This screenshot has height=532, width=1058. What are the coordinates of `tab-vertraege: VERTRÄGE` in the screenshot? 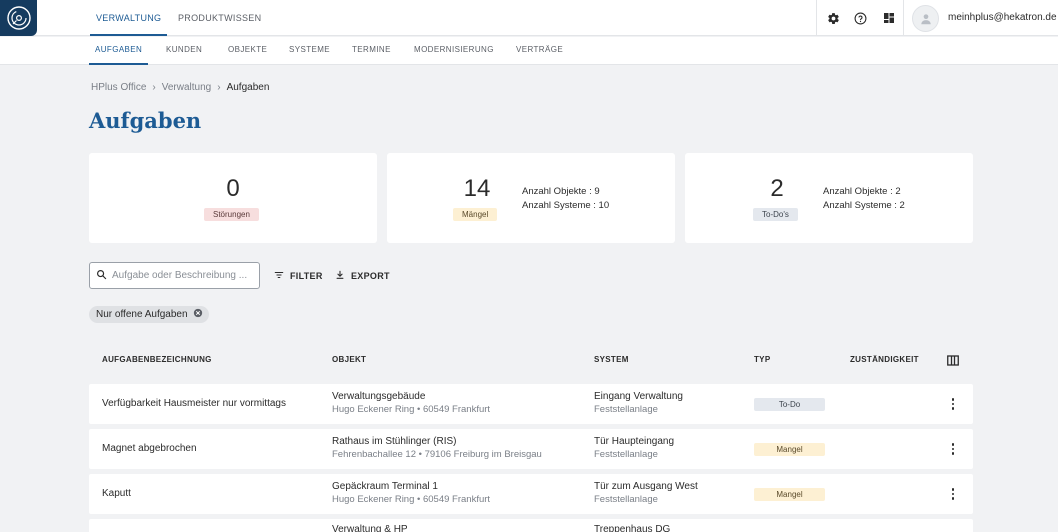 It's located at (539, 51).